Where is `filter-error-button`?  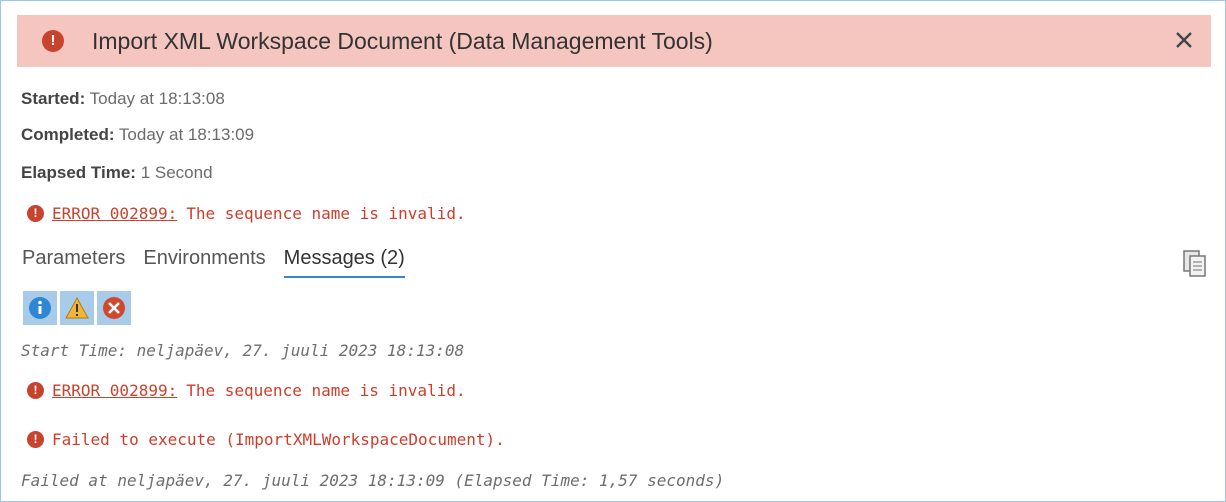 filter-error-button is located at coordinates (114, 308).